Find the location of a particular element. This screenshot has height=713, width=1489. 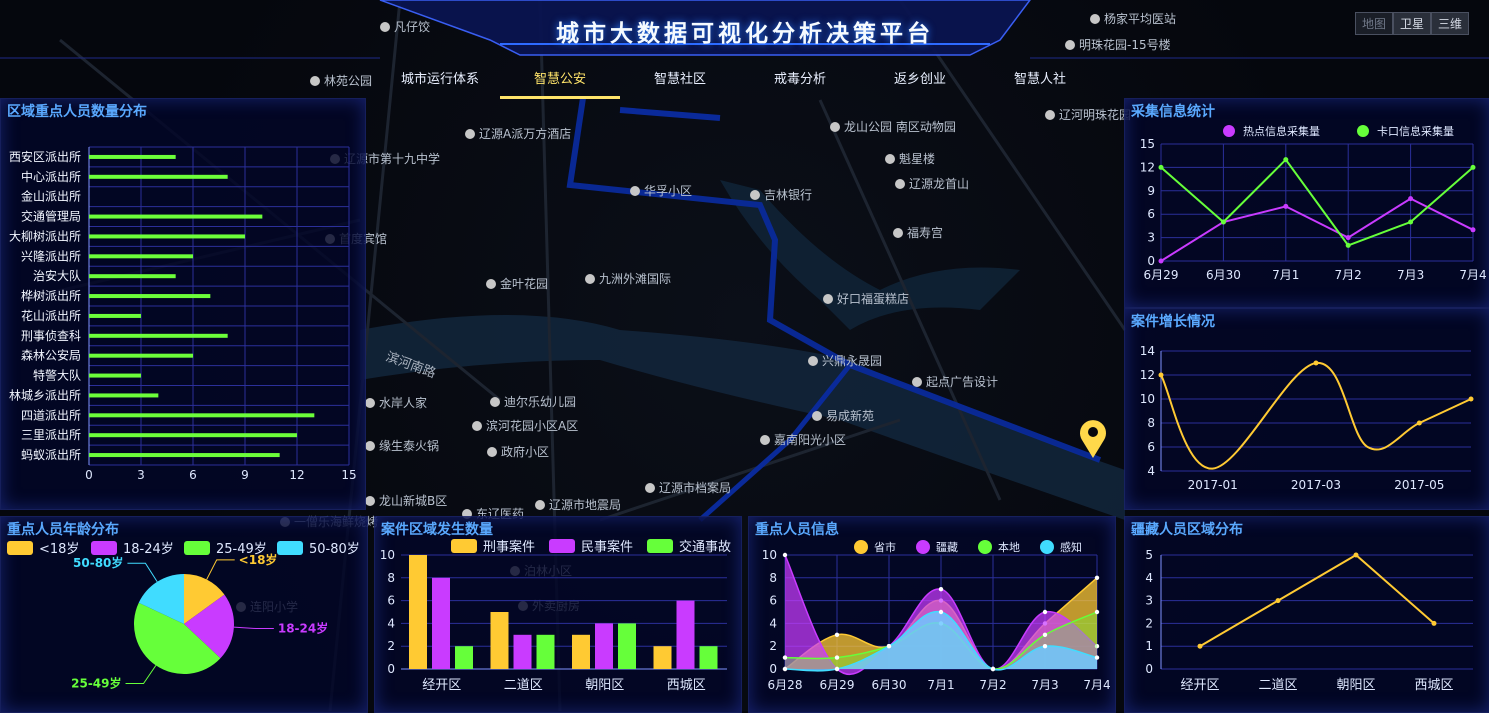

x-tick-label: 经开区 is located at coordinates (441, 685).